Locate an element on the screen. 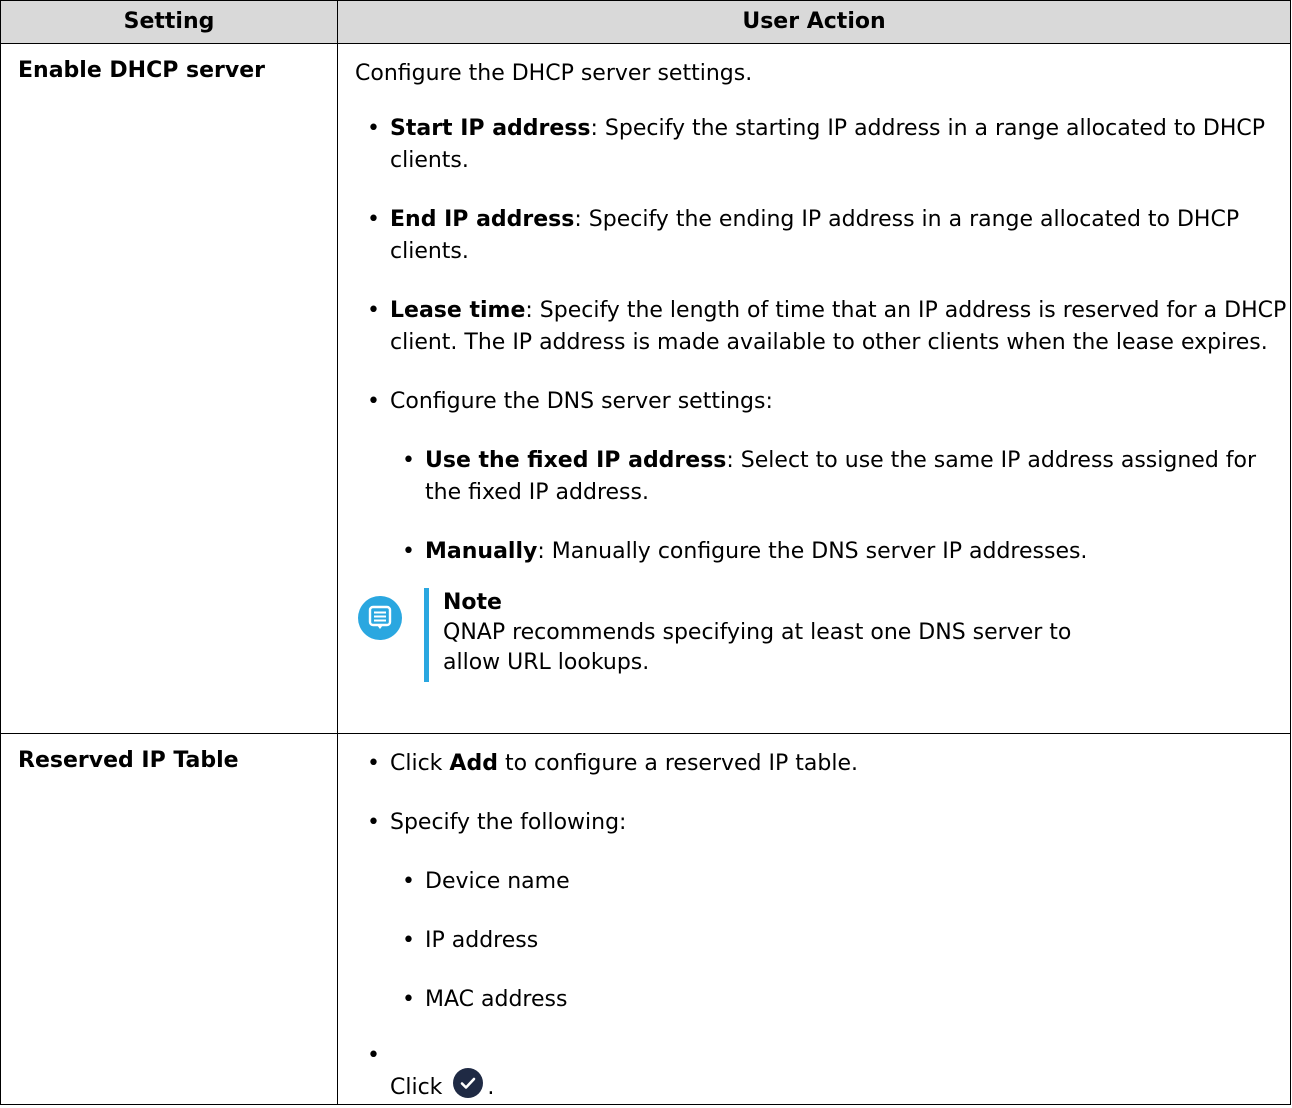 The image size is (1292, 1108). list-item: • Device name is located at coordinates (840, 882).